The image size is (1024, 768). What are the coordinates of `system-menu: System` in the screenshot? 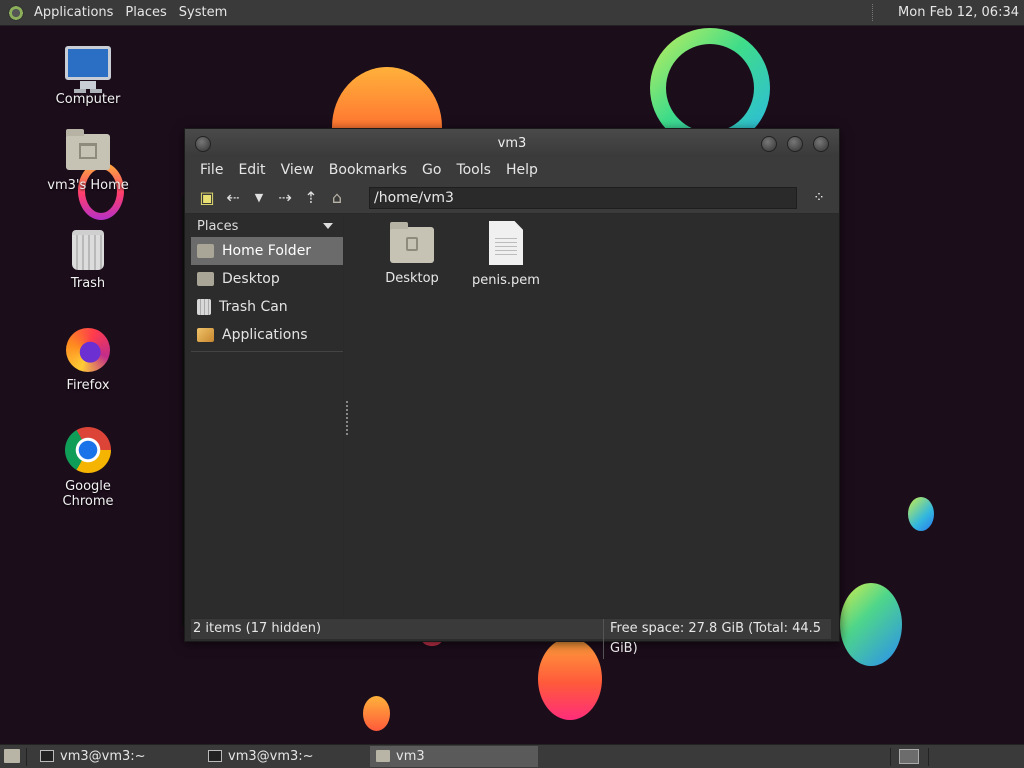 It's located at (203, 12).